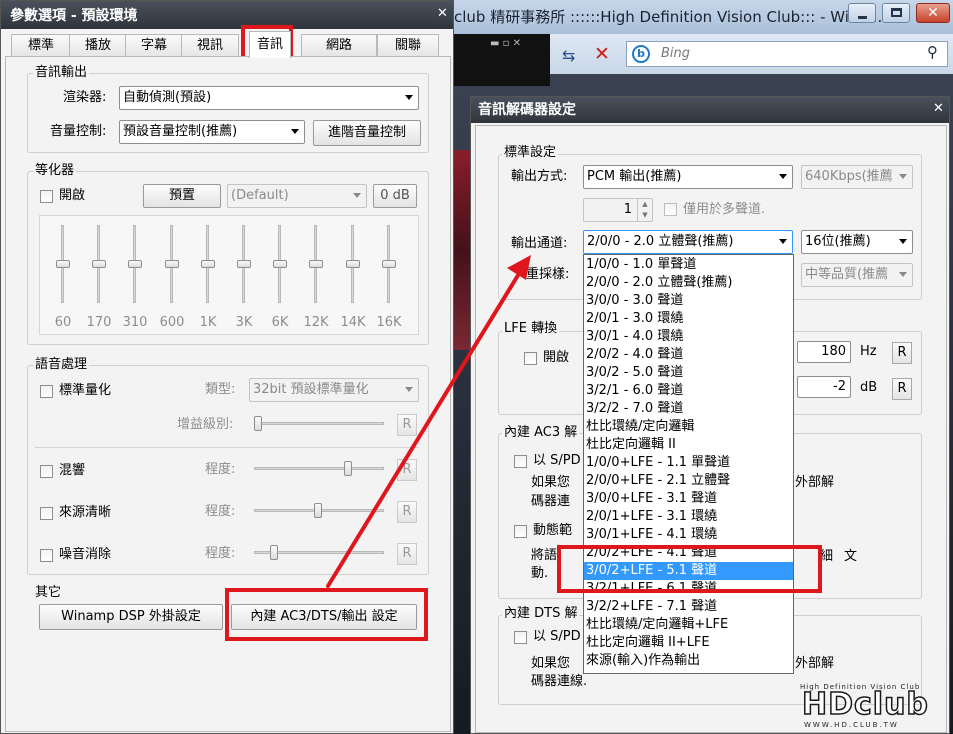 This screenshot has height=734, width=953. I want to click on tab-label: 音訊, so click(269, 44).